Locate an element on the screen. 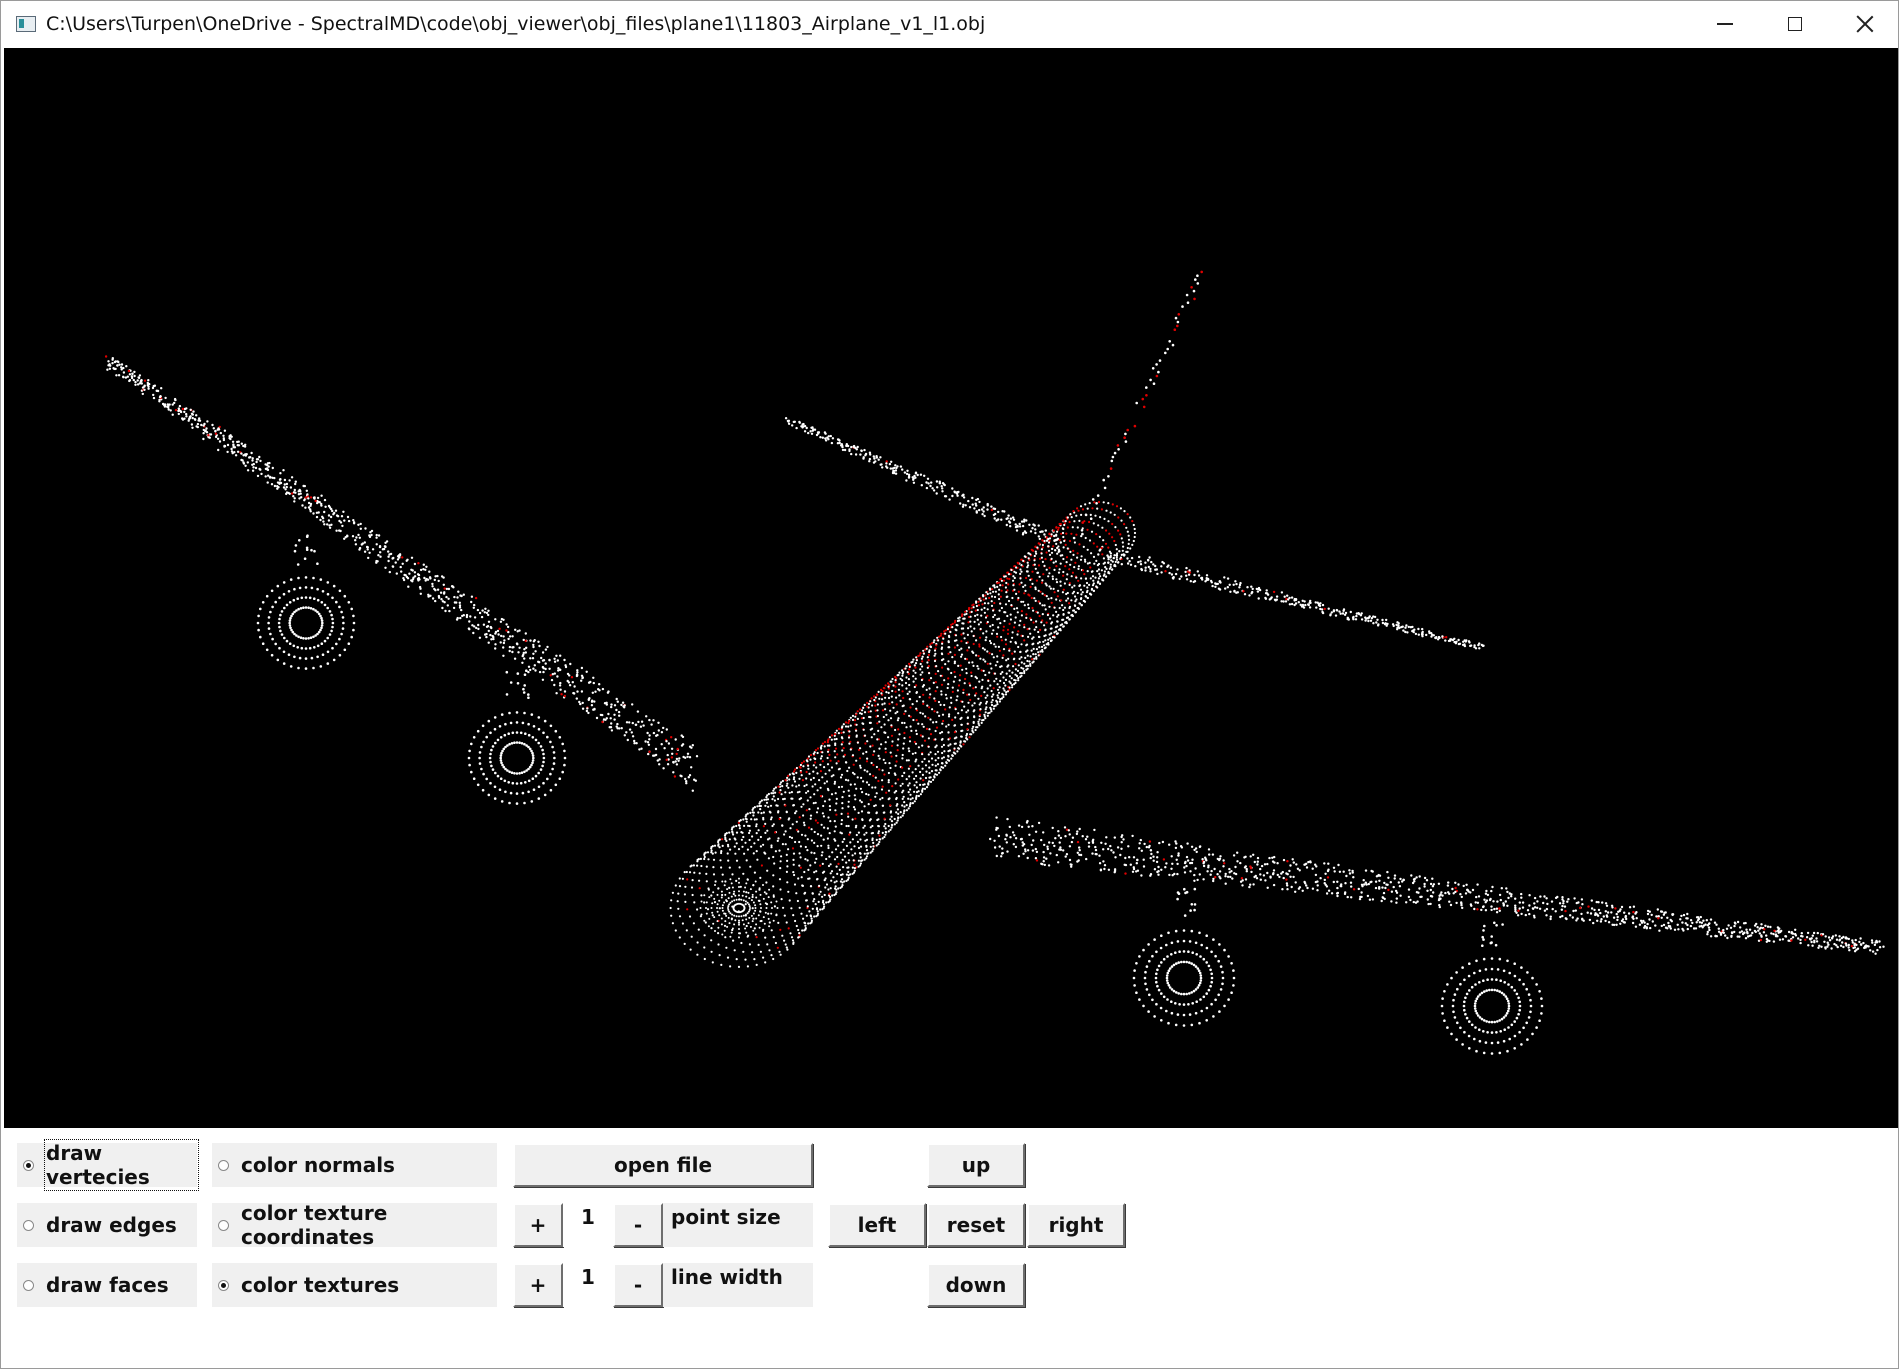 The width and height of the screenshot is (1899, 1369). line-width-increase-button: + is located at coordinates (538, 1285).